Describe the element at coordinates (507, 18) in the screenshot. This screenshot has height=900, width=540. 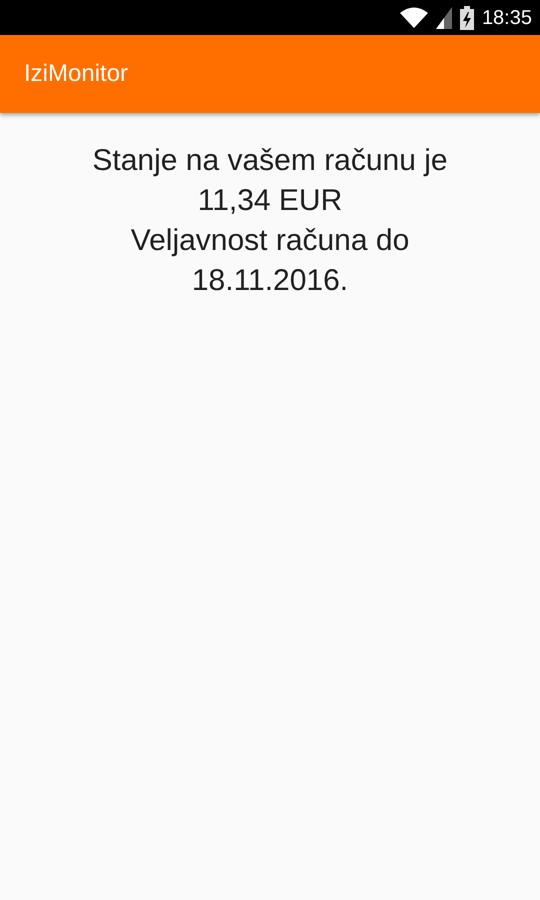
I see `clock-time: 18:35` at that location.